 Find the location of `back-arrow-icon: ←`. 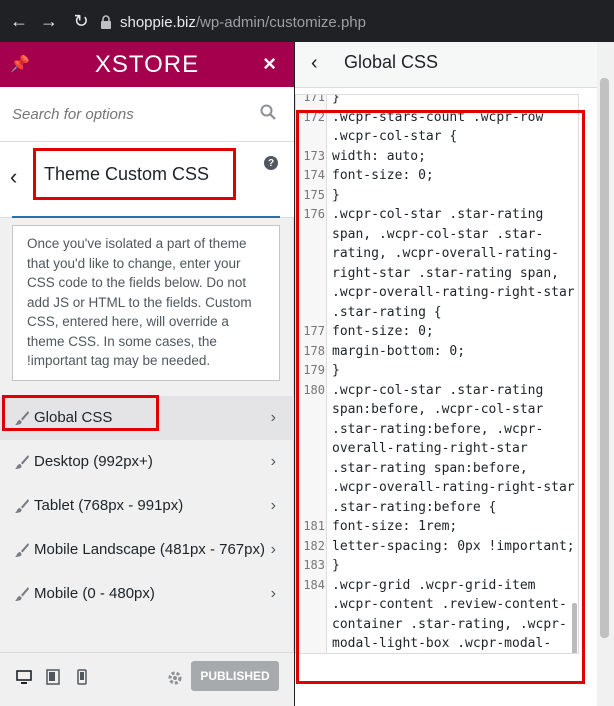

back-arrow-icon: ← is located at coordinates (19, 21).